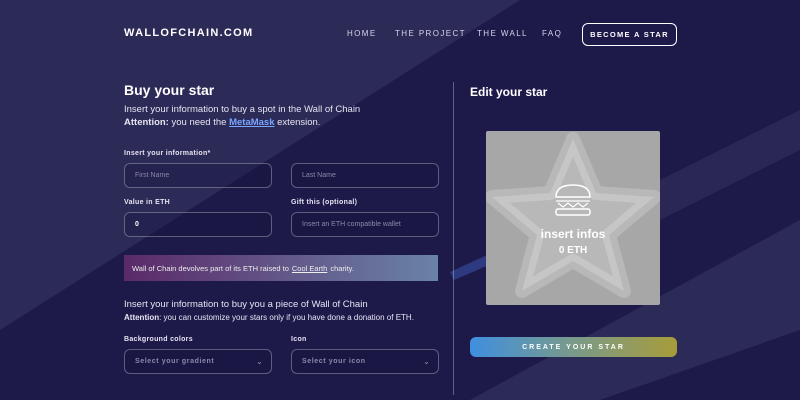  I want to click on star-value: 0 ETH, so click(573, 250).